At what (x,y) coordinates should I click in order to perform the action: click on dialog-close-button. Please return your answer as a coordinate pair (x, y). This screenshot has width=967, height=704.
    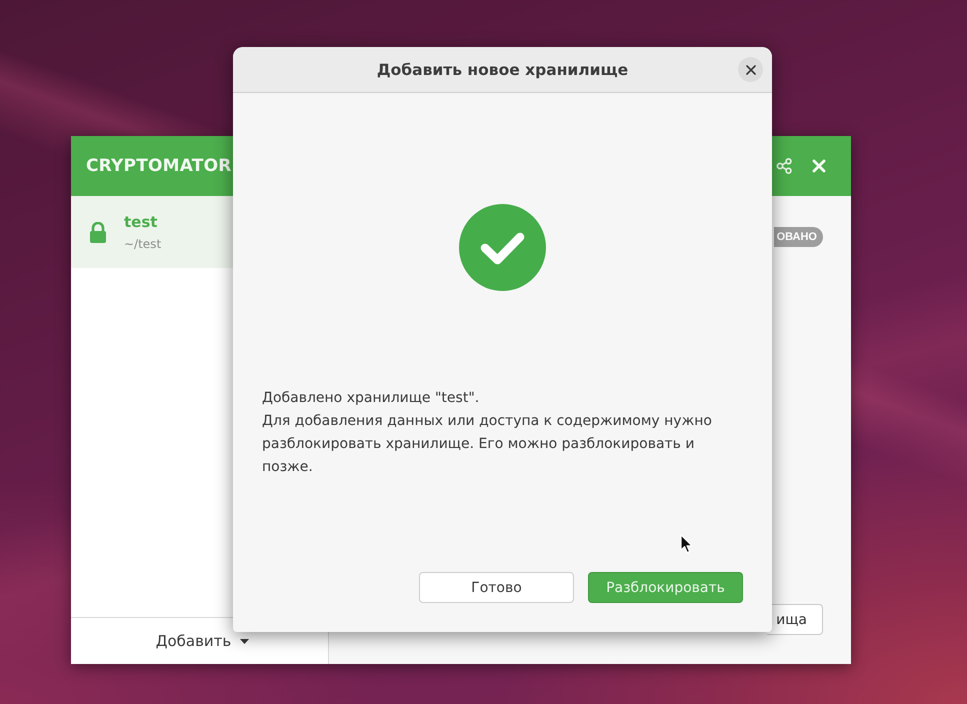
    Looking at the image, I should click on (750, 69).